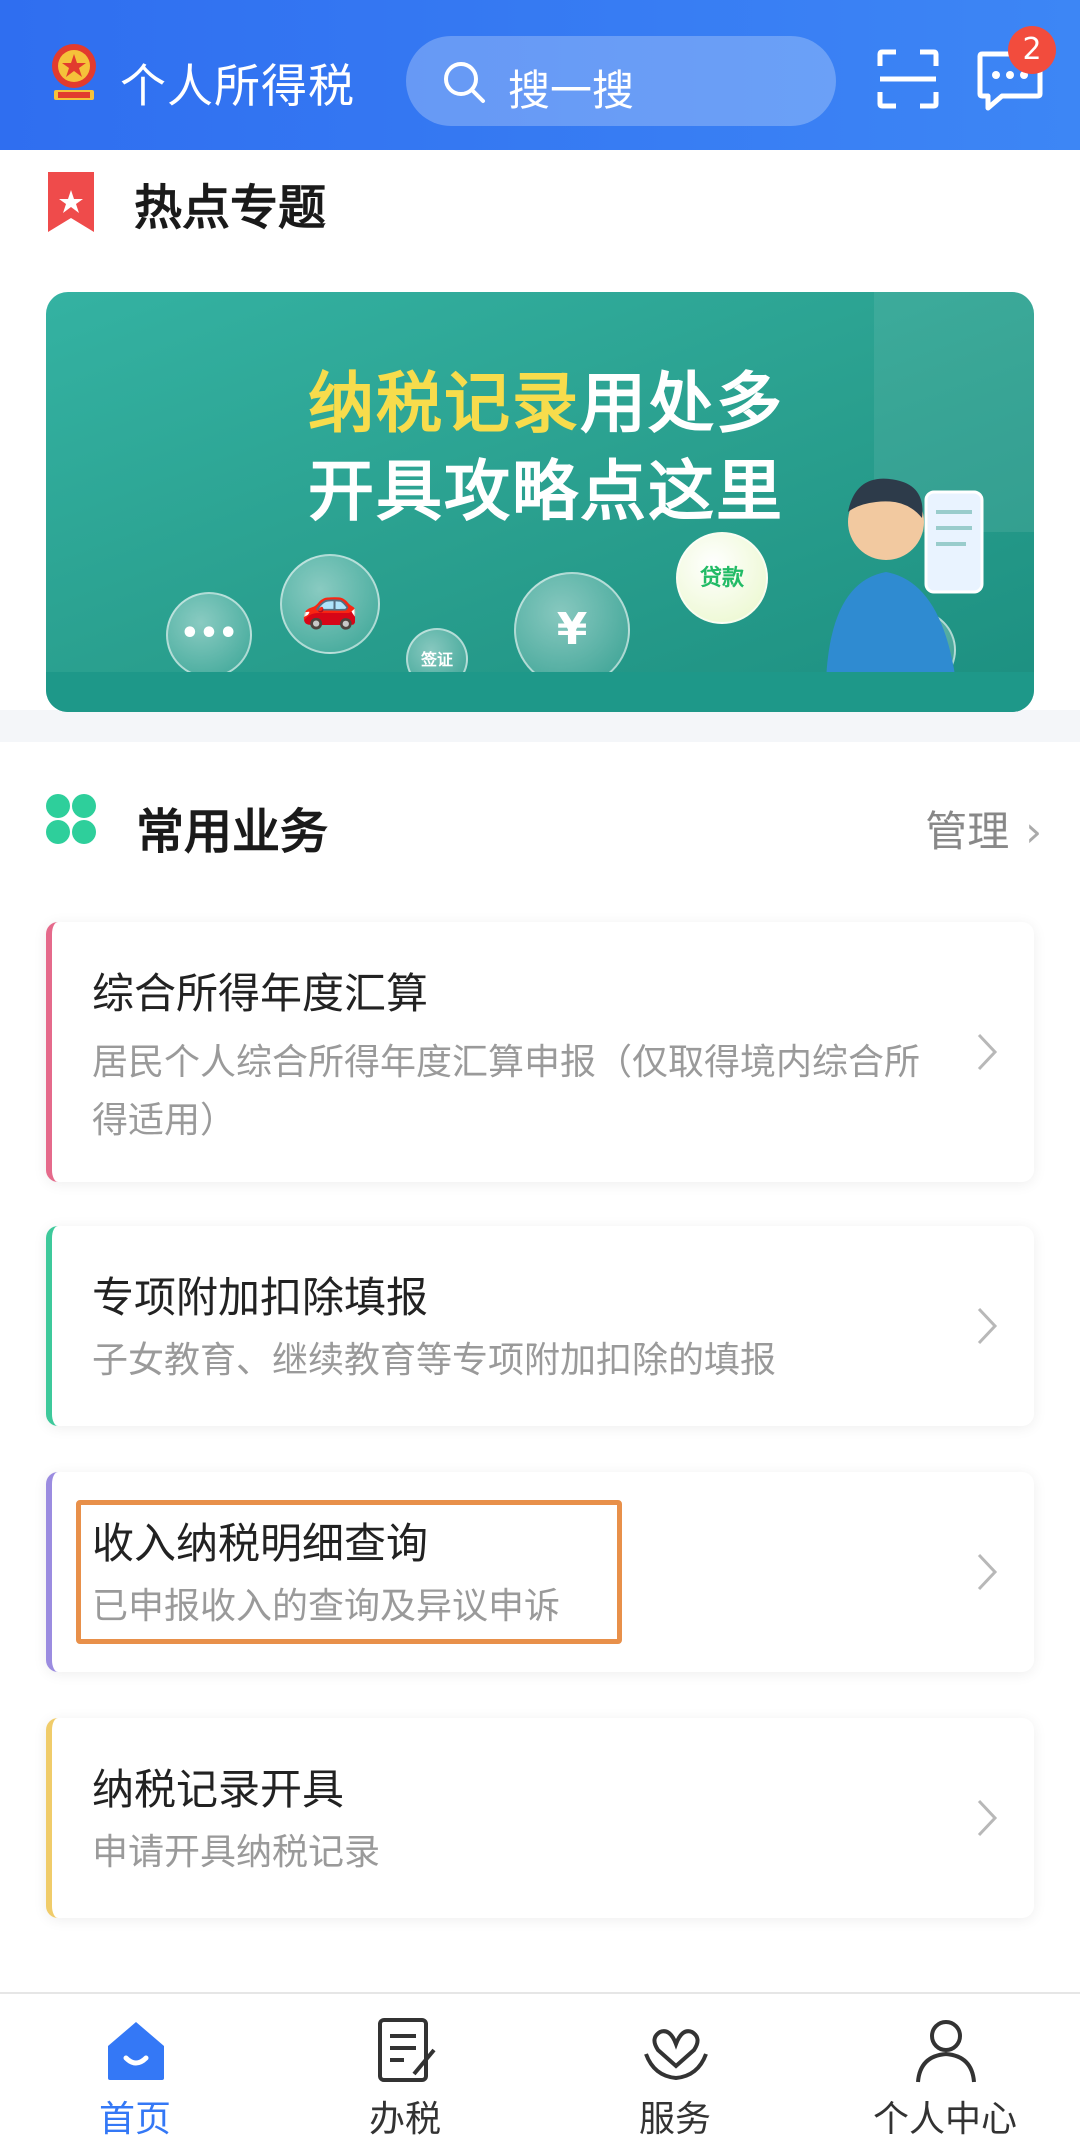 Image resolution: width=1080 pixels, height=2139 pixels. I want to click on manage-link: 管理 ›, so click(983, 828).